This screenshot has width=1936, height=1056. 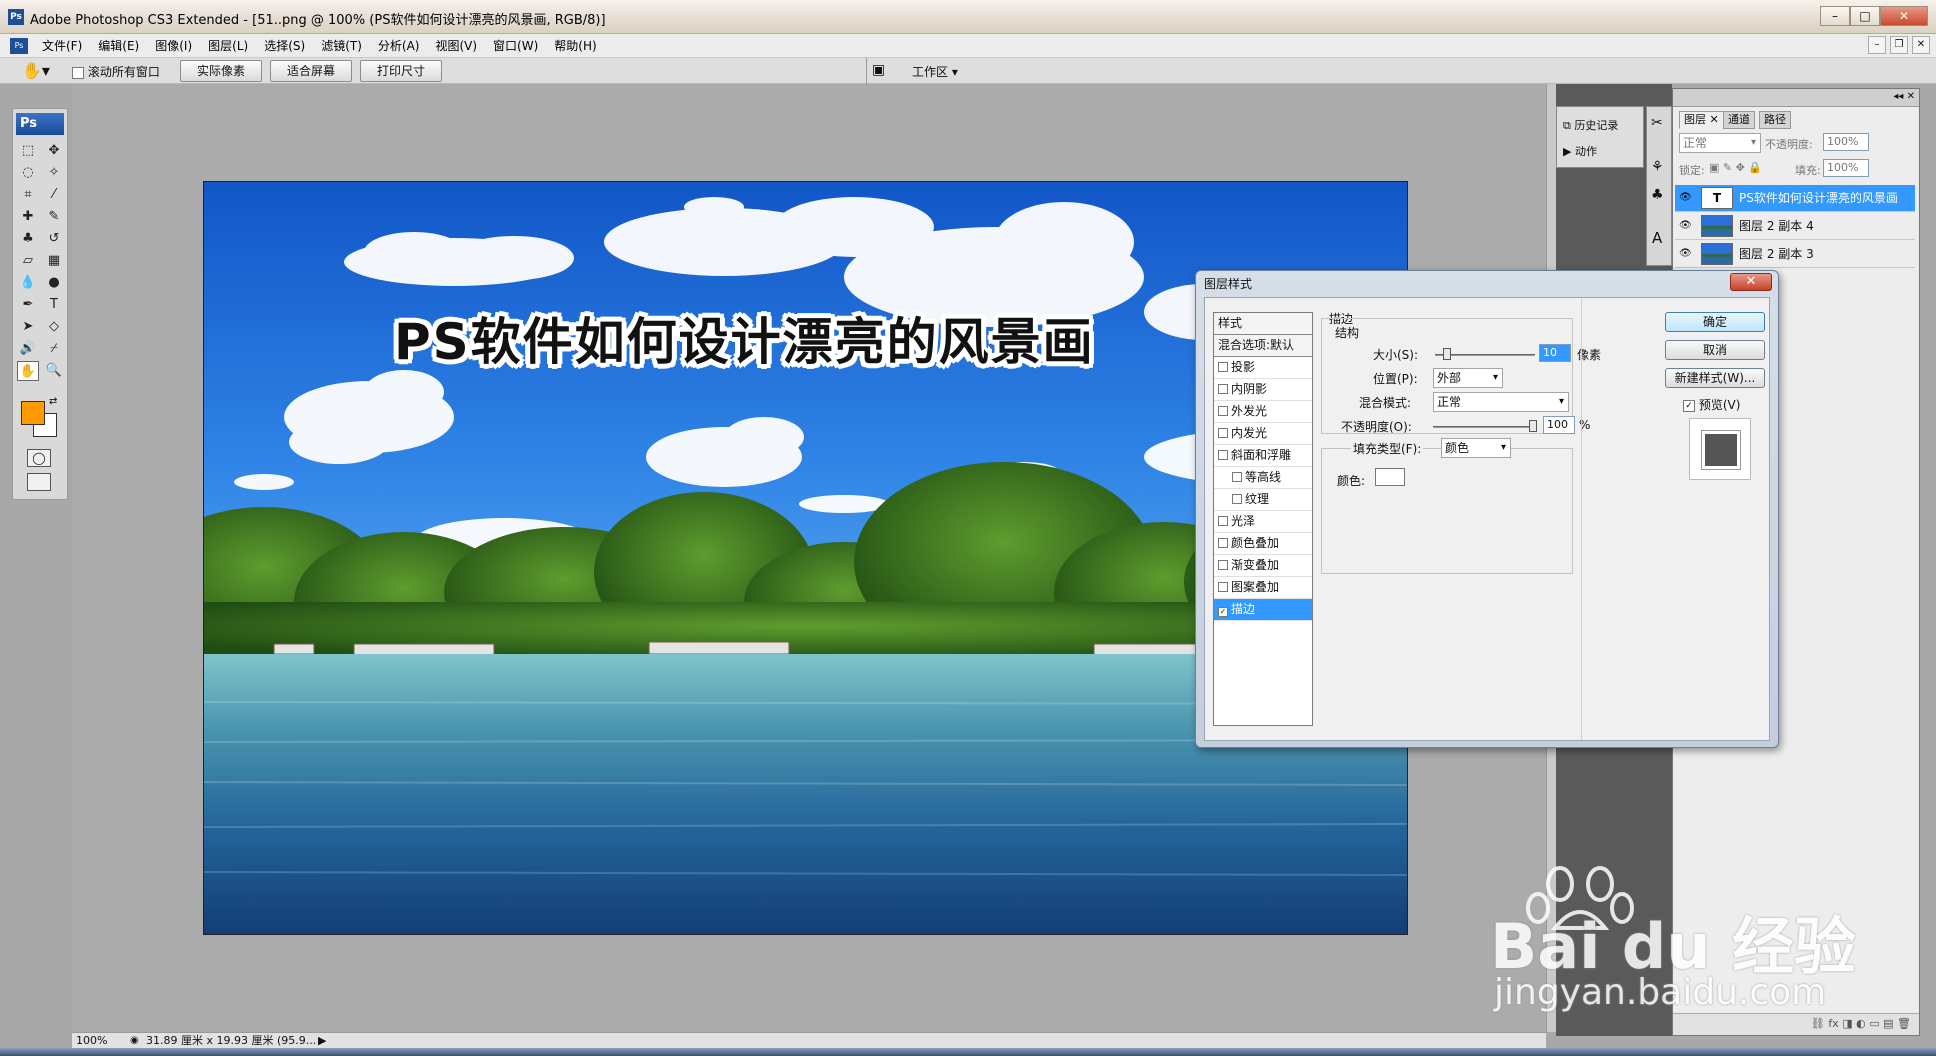 I want to click on slice-tool-icon: ⁄, so click(x=54, y=195).